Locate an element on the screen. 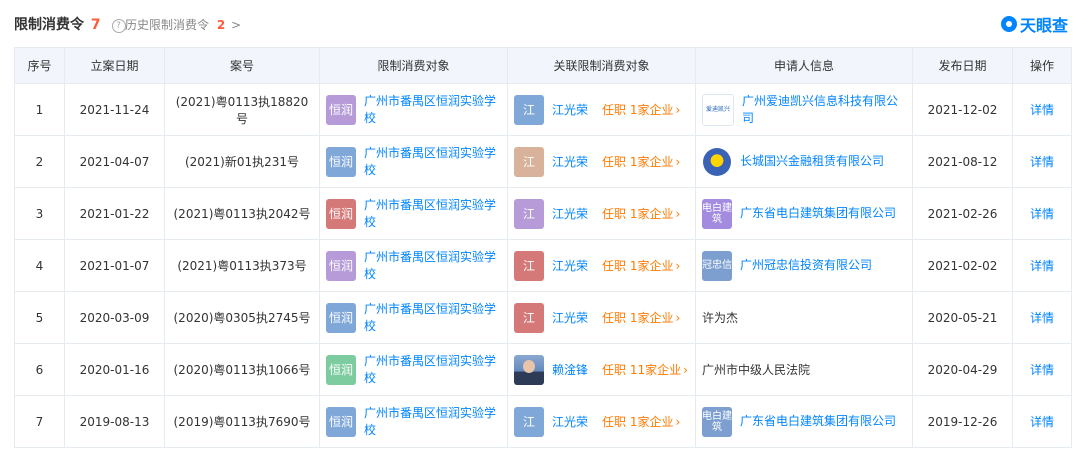 The height and width of the screenshot is (455, 1080). table-header-row: 序号 立案日期 案号 限制消费对象 关联限制消费对象 申请人信息 发布日期 操作 is located at coordinates (543, 65).